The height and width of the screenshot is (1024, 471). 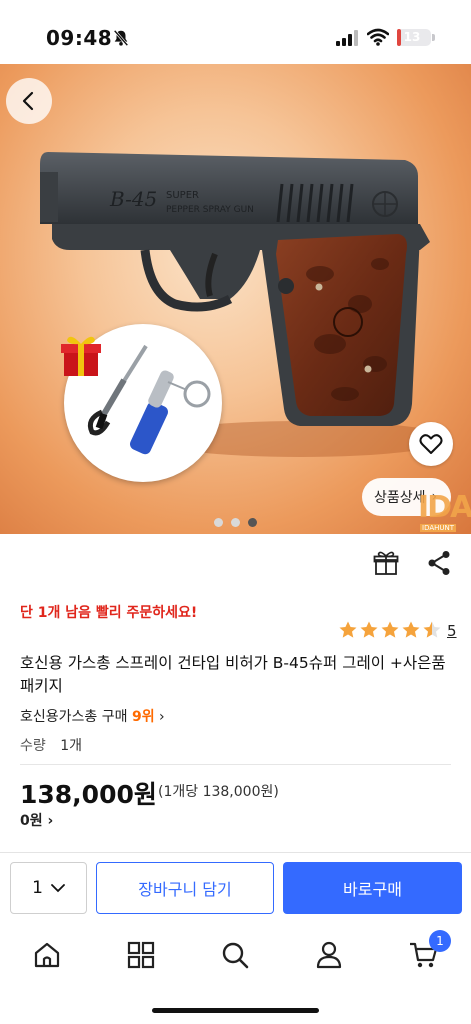 What do you see at coordinates (218, 792) in the screenshot?
I see `unit-price: (1개당 138,000원)` at bounding box center [218, 792].